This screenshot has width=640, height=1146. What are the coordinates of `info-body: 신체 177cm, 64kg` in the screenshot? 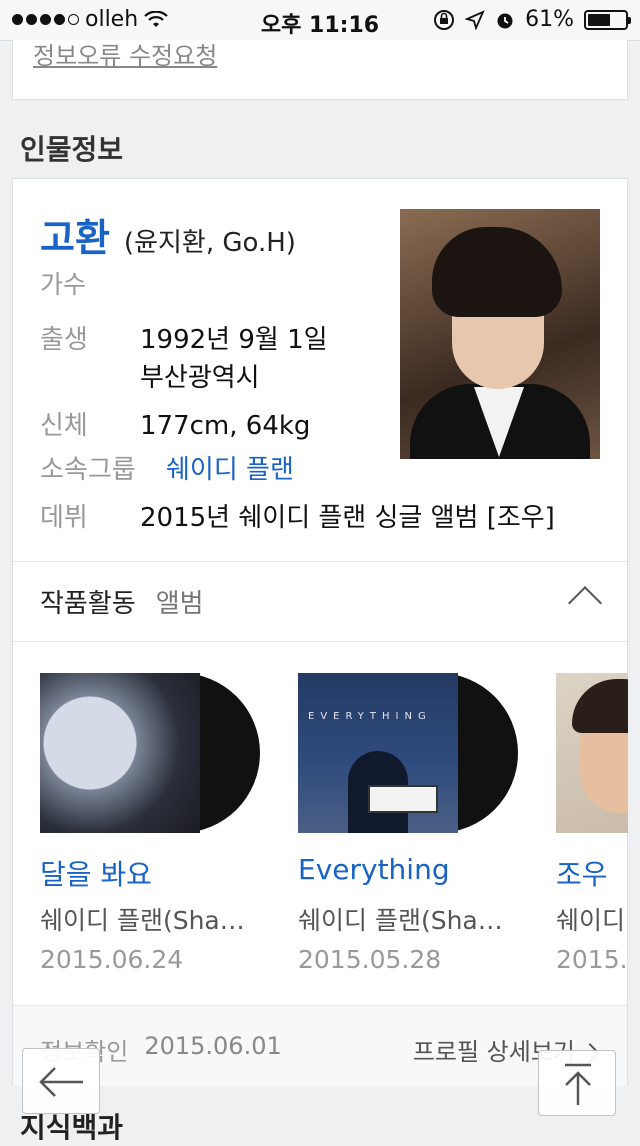 It's located at (175, 426).